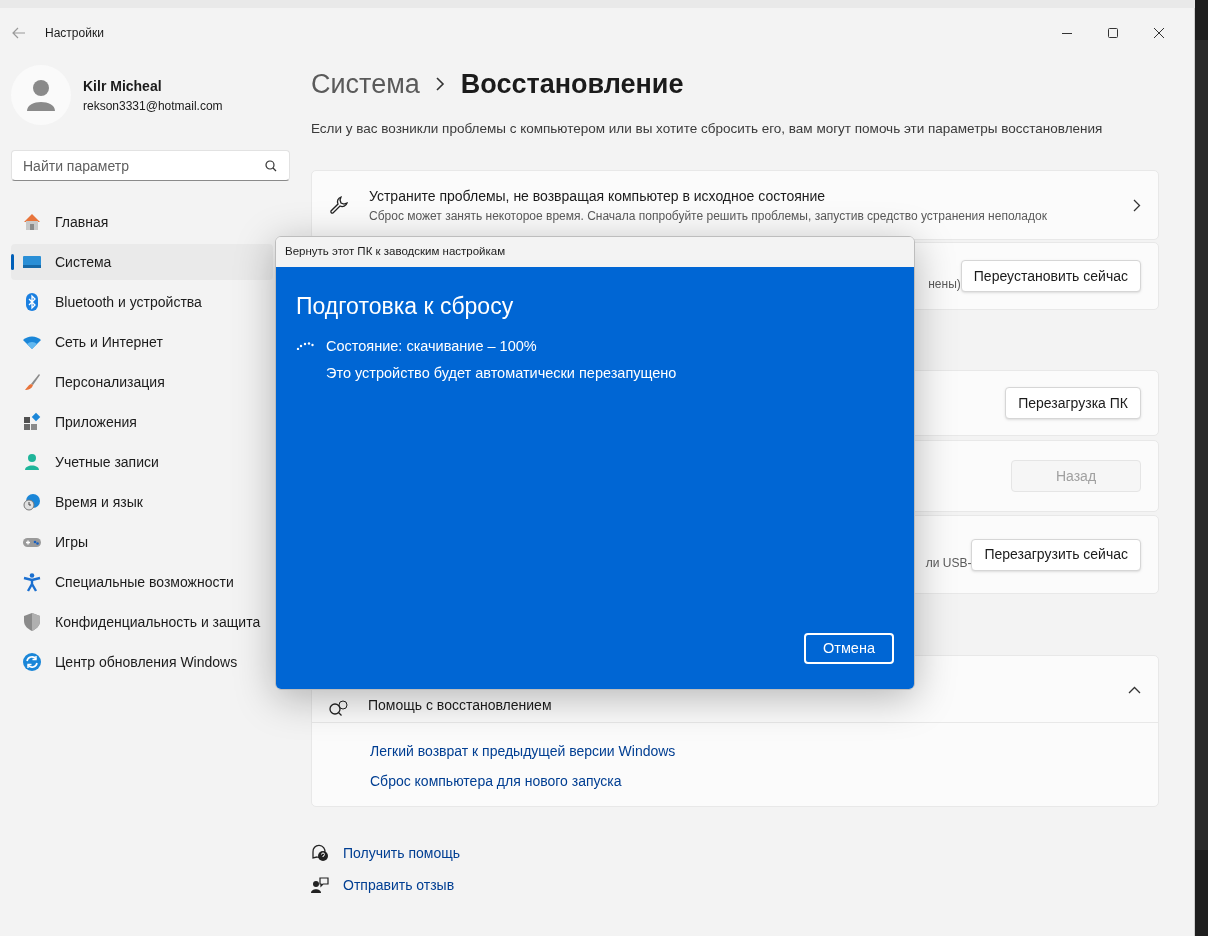 The image size is (1208, 936). I want to click on help-search-icon, so click(338, 708).